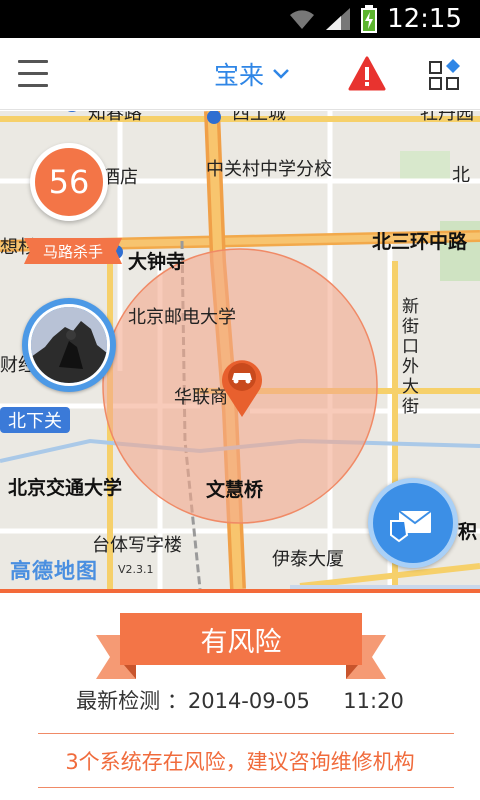 This screenshot has height=800, width=480. I want to click on score-value: 56, so click(69, 182).